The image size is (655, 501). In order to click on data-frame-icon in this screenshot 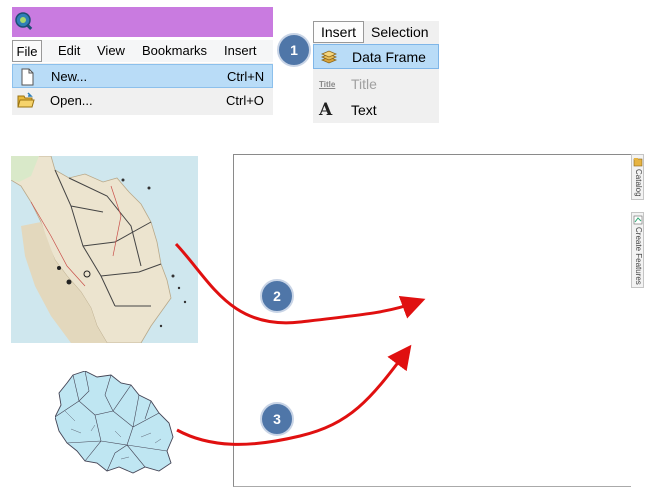, I will do `click(329, 57)`.